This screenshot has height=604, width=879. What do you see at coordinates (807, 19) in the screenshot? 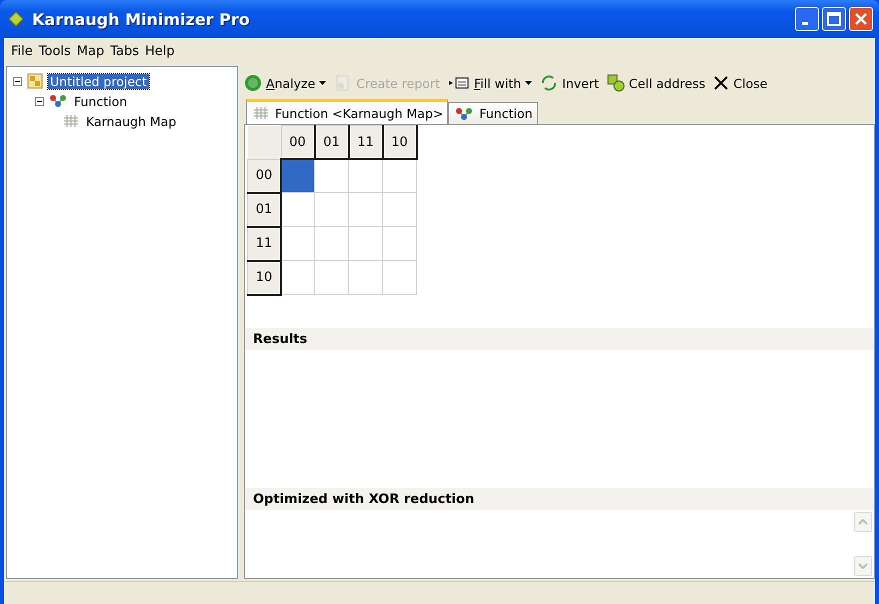
I see `minimize-button` at bounding box center [807, 19].